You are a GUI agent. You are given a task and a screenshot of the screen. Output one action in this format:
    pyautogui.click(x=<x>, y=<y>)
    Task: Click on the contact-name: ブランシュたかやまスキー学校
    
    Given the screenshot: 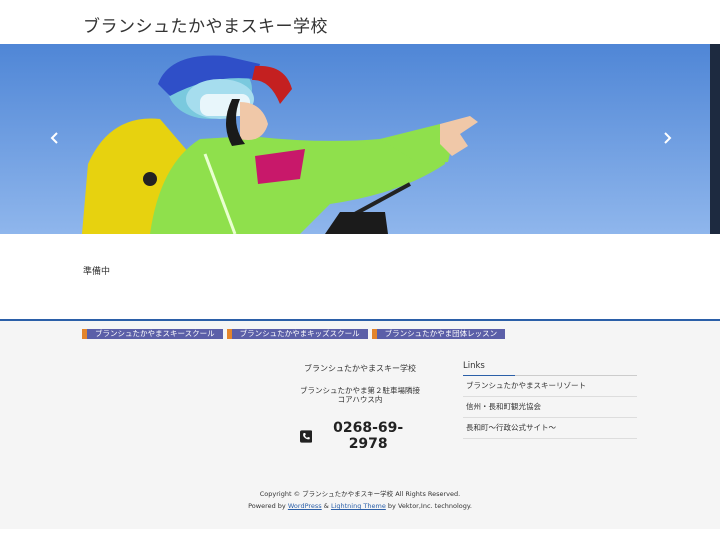 What is the action you would take?
    pyautogui.click(x=360, y=368)
    